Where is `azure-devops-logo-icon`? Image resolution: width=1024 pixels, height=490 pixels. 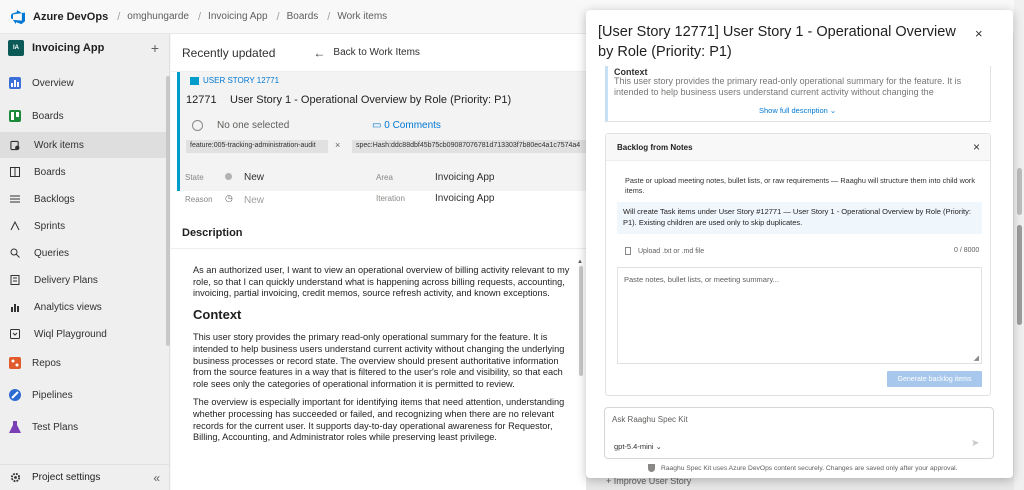 azure-devops-logo-icon is located at coordinates (18, 17).